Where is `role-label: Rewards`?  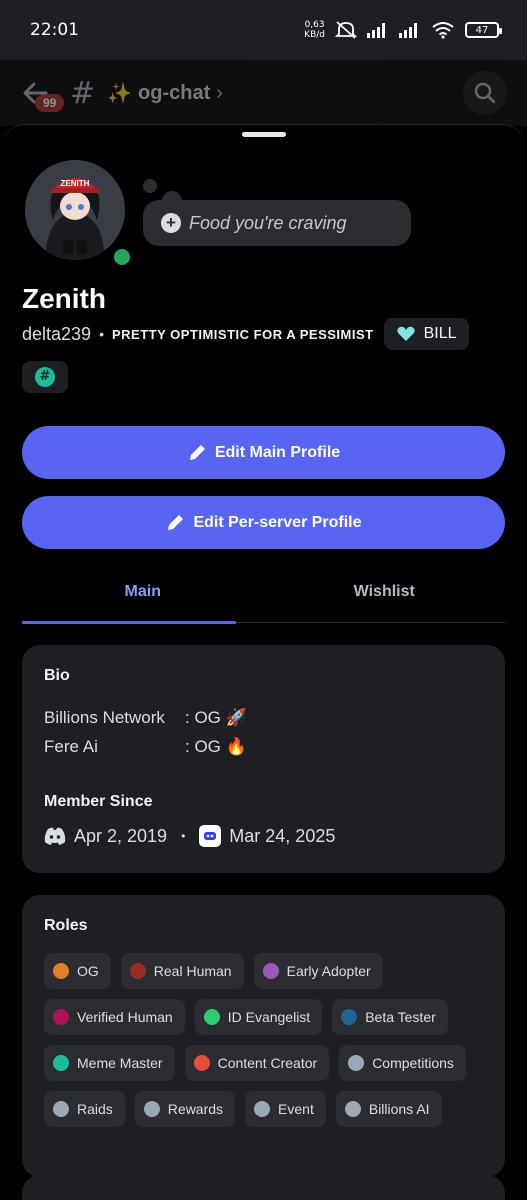
role-label: Rewards is located at coordinates (195, 1109).